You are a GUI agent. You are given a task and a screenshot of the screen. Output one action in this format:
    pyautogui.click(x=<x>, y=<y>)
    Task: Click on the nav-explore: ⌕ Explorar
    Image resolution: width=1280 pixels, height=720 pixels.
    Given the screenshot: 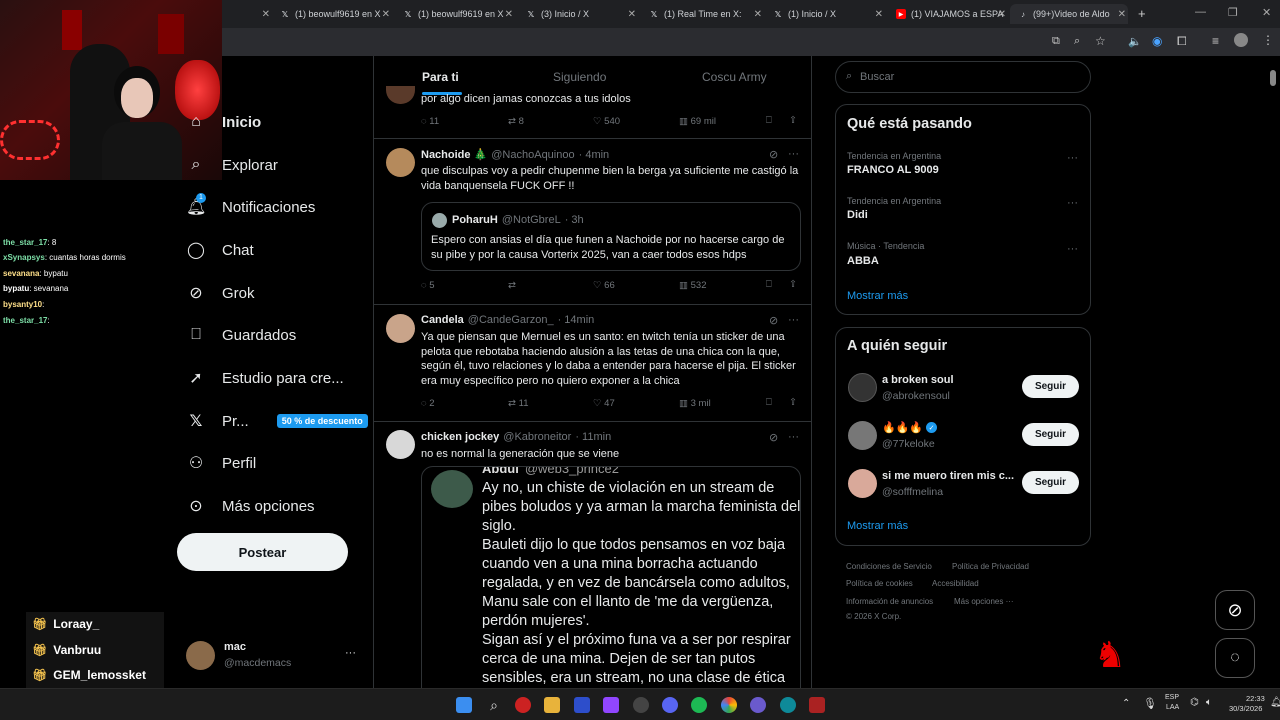 What is the action you would take?
    pyautogui.click(x=232, y=165)
    